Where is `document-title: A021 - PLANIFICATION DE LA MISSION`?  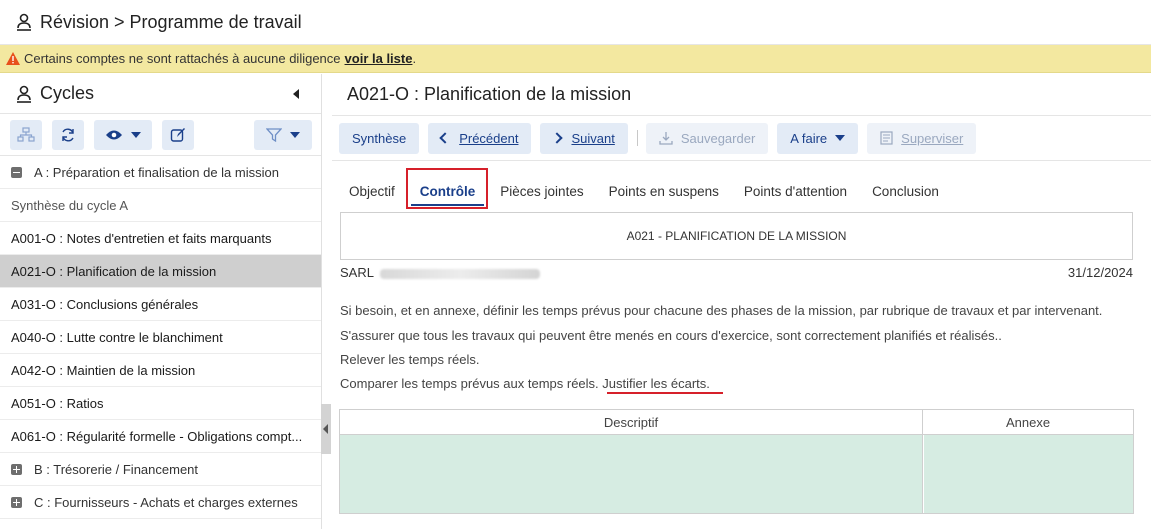 document-title: A021 - PLANIFICATION DE LA MISSION is located at coordinates (736, 236).